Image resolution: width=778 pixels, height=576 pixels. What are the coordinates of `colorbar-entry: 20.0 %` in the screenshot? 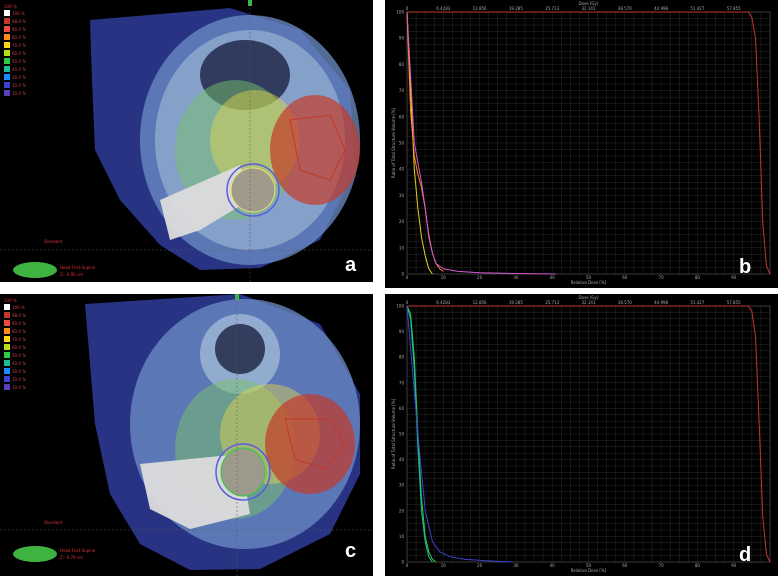 It's located at (22, 379).